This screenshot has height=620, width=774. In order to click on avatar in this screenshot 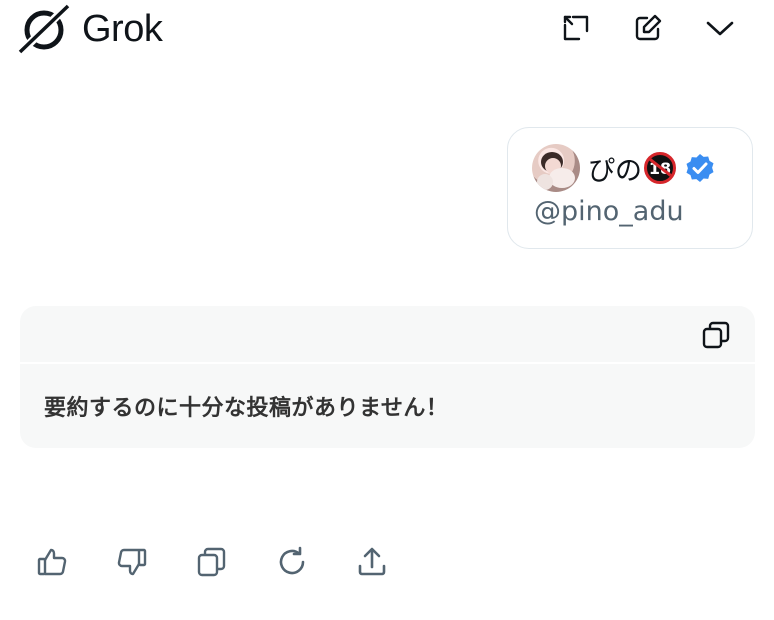, I will do `click(556, 168)`.